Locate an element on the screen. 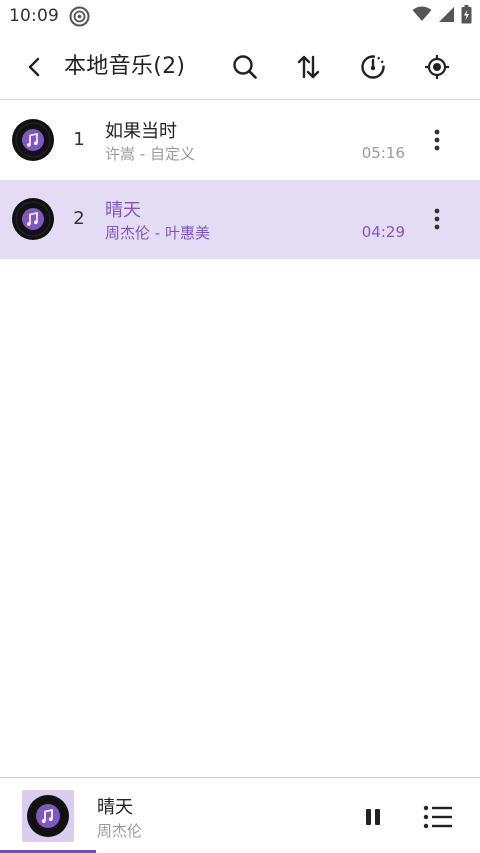 This screenshot has width=480, height=853. player-song-title: 晴天 is located at coordinates (115, 807).